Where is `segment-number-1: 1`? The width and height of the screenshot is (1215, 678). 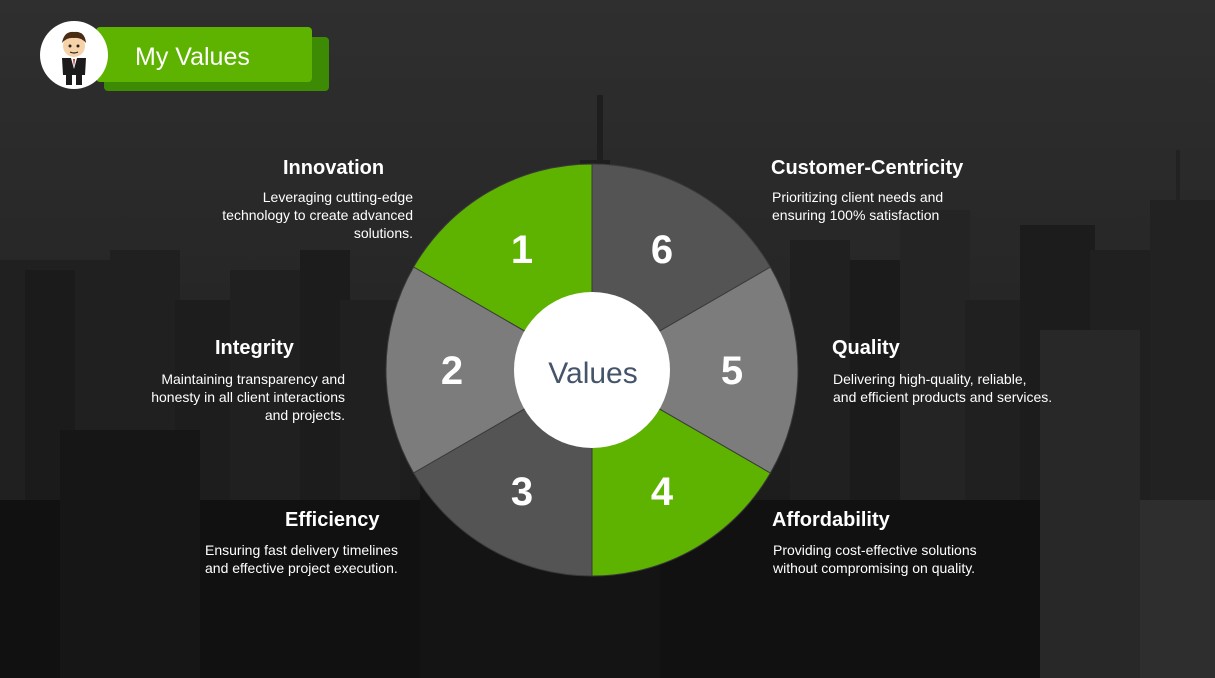 segment-number-1: 1 is located at coordinates (522, 250).